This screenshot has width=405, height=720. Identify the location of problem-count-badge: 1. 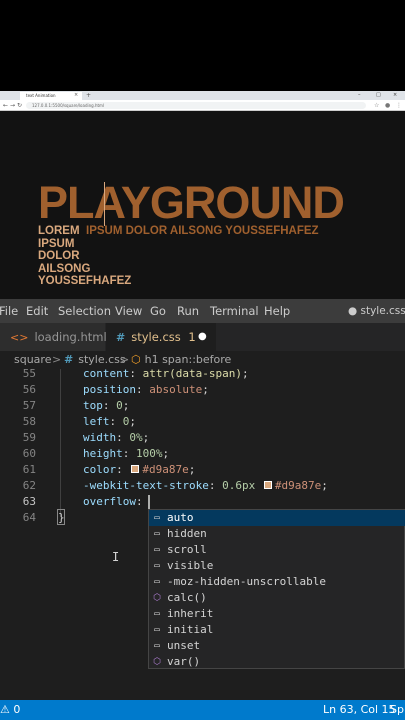
(192, 337).